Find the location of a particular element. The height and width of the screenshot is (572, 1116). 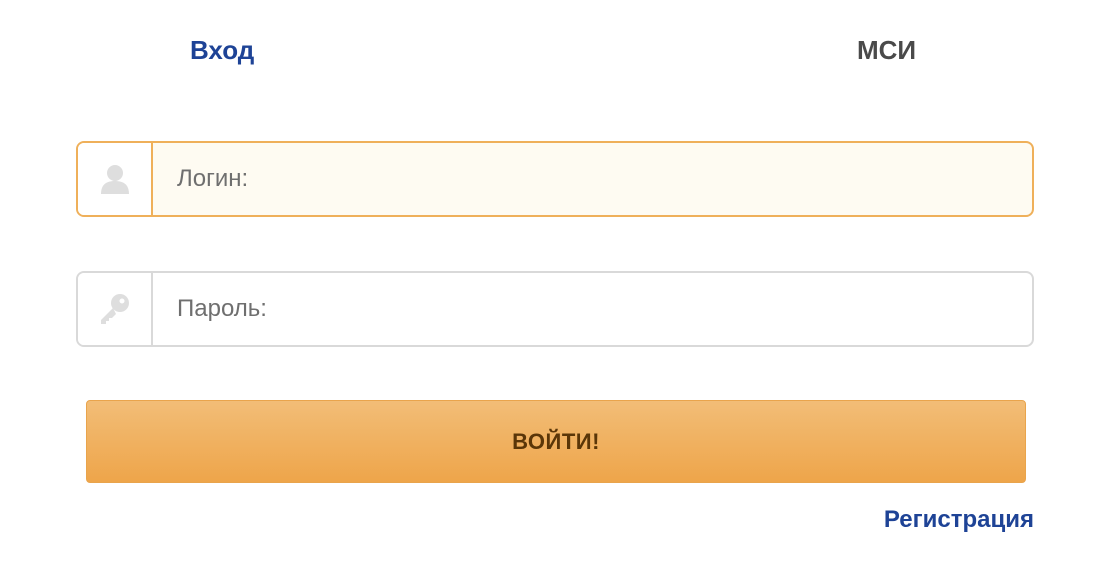

key-icon is located at coordinates (115, 309).